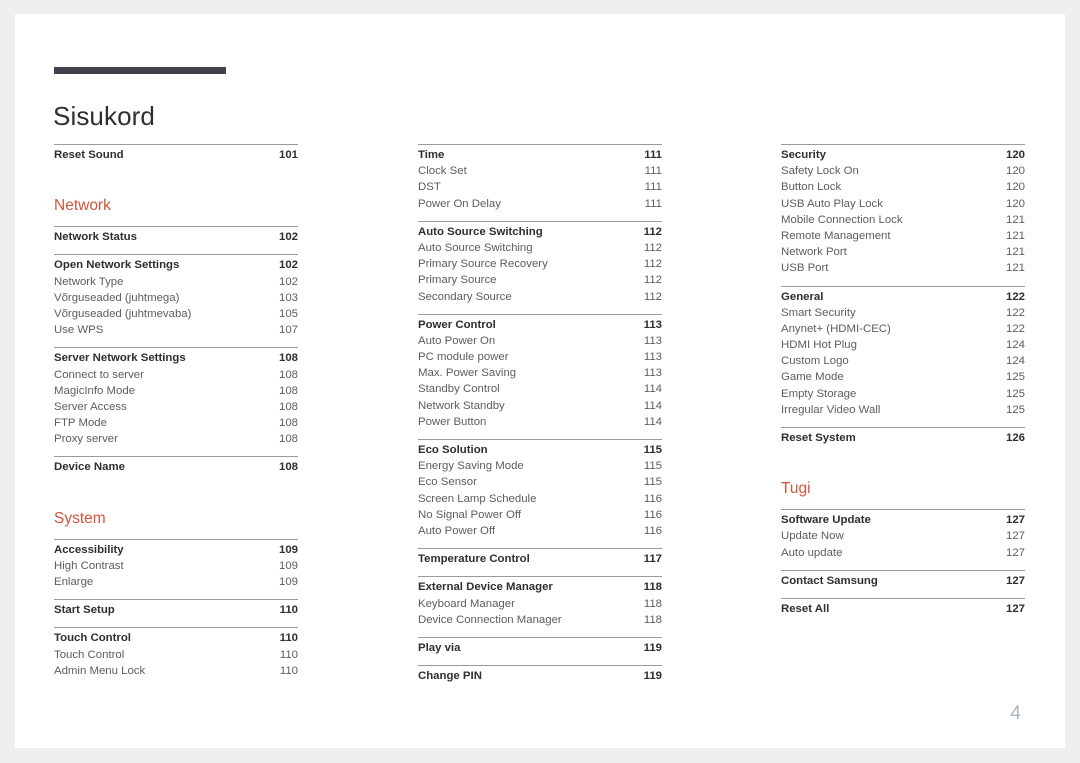 This screenshot has width=1080, height=763. I want to click on toc-entry-row: Touch Control 110, so click(176, 655).